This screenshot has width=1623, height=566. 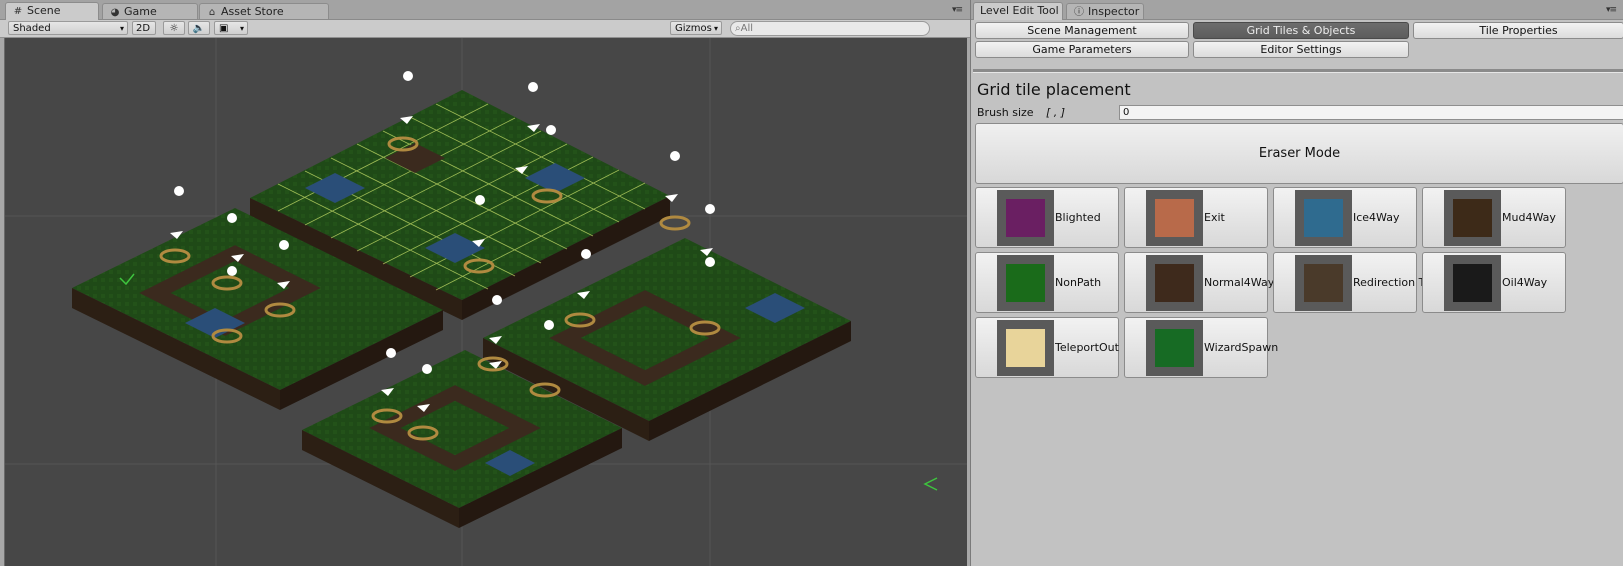 What do you see at coordinates (1105, 11) in the screenshot?
I see `tab-inspector: ⓘ Inspector` at bounding box center [1105, 11].